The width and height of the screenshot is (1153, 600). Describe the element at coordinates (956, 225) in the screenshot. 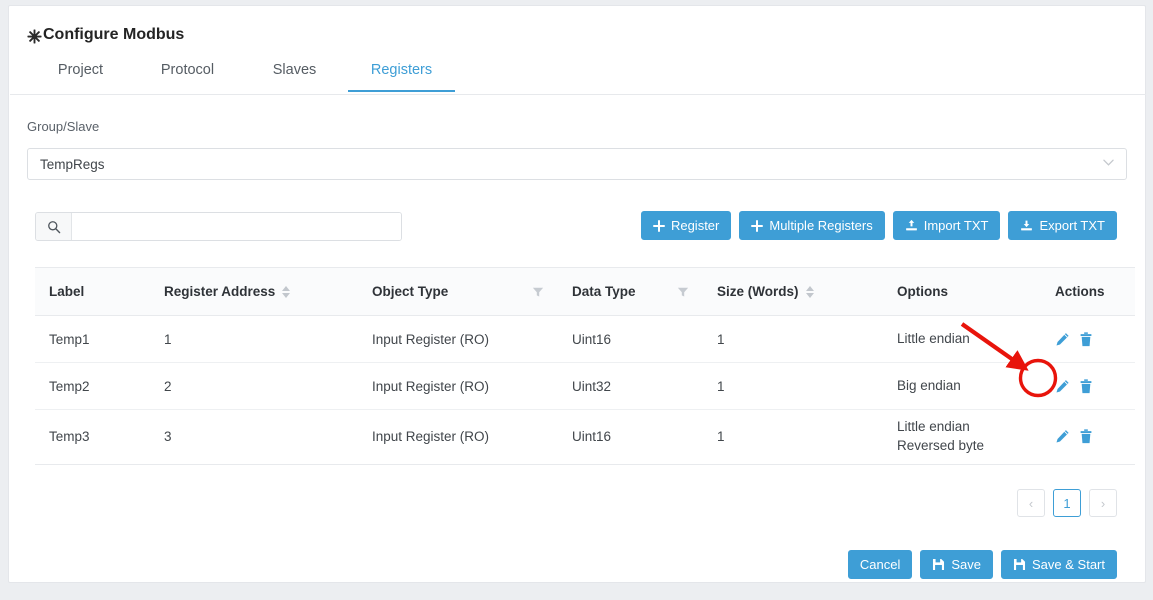

I see `import-txt-label: Import TXT` at that location.